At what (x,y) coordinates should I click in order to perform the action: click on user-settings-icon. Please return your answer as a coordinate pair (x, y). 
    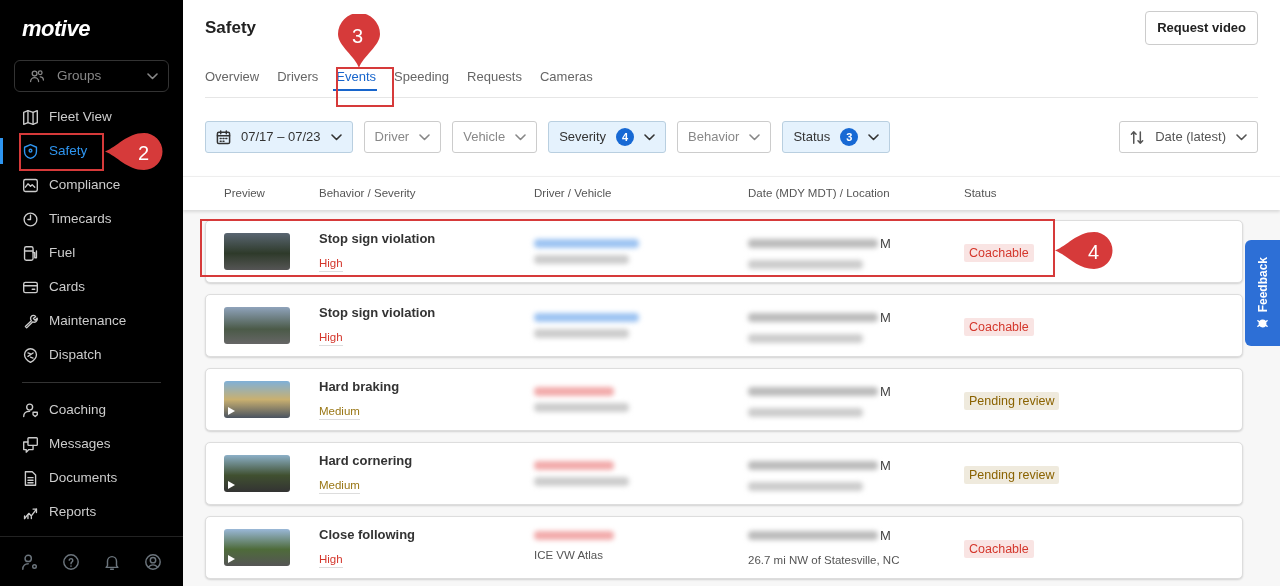
    Looking at the image, I should click on (30, 562).